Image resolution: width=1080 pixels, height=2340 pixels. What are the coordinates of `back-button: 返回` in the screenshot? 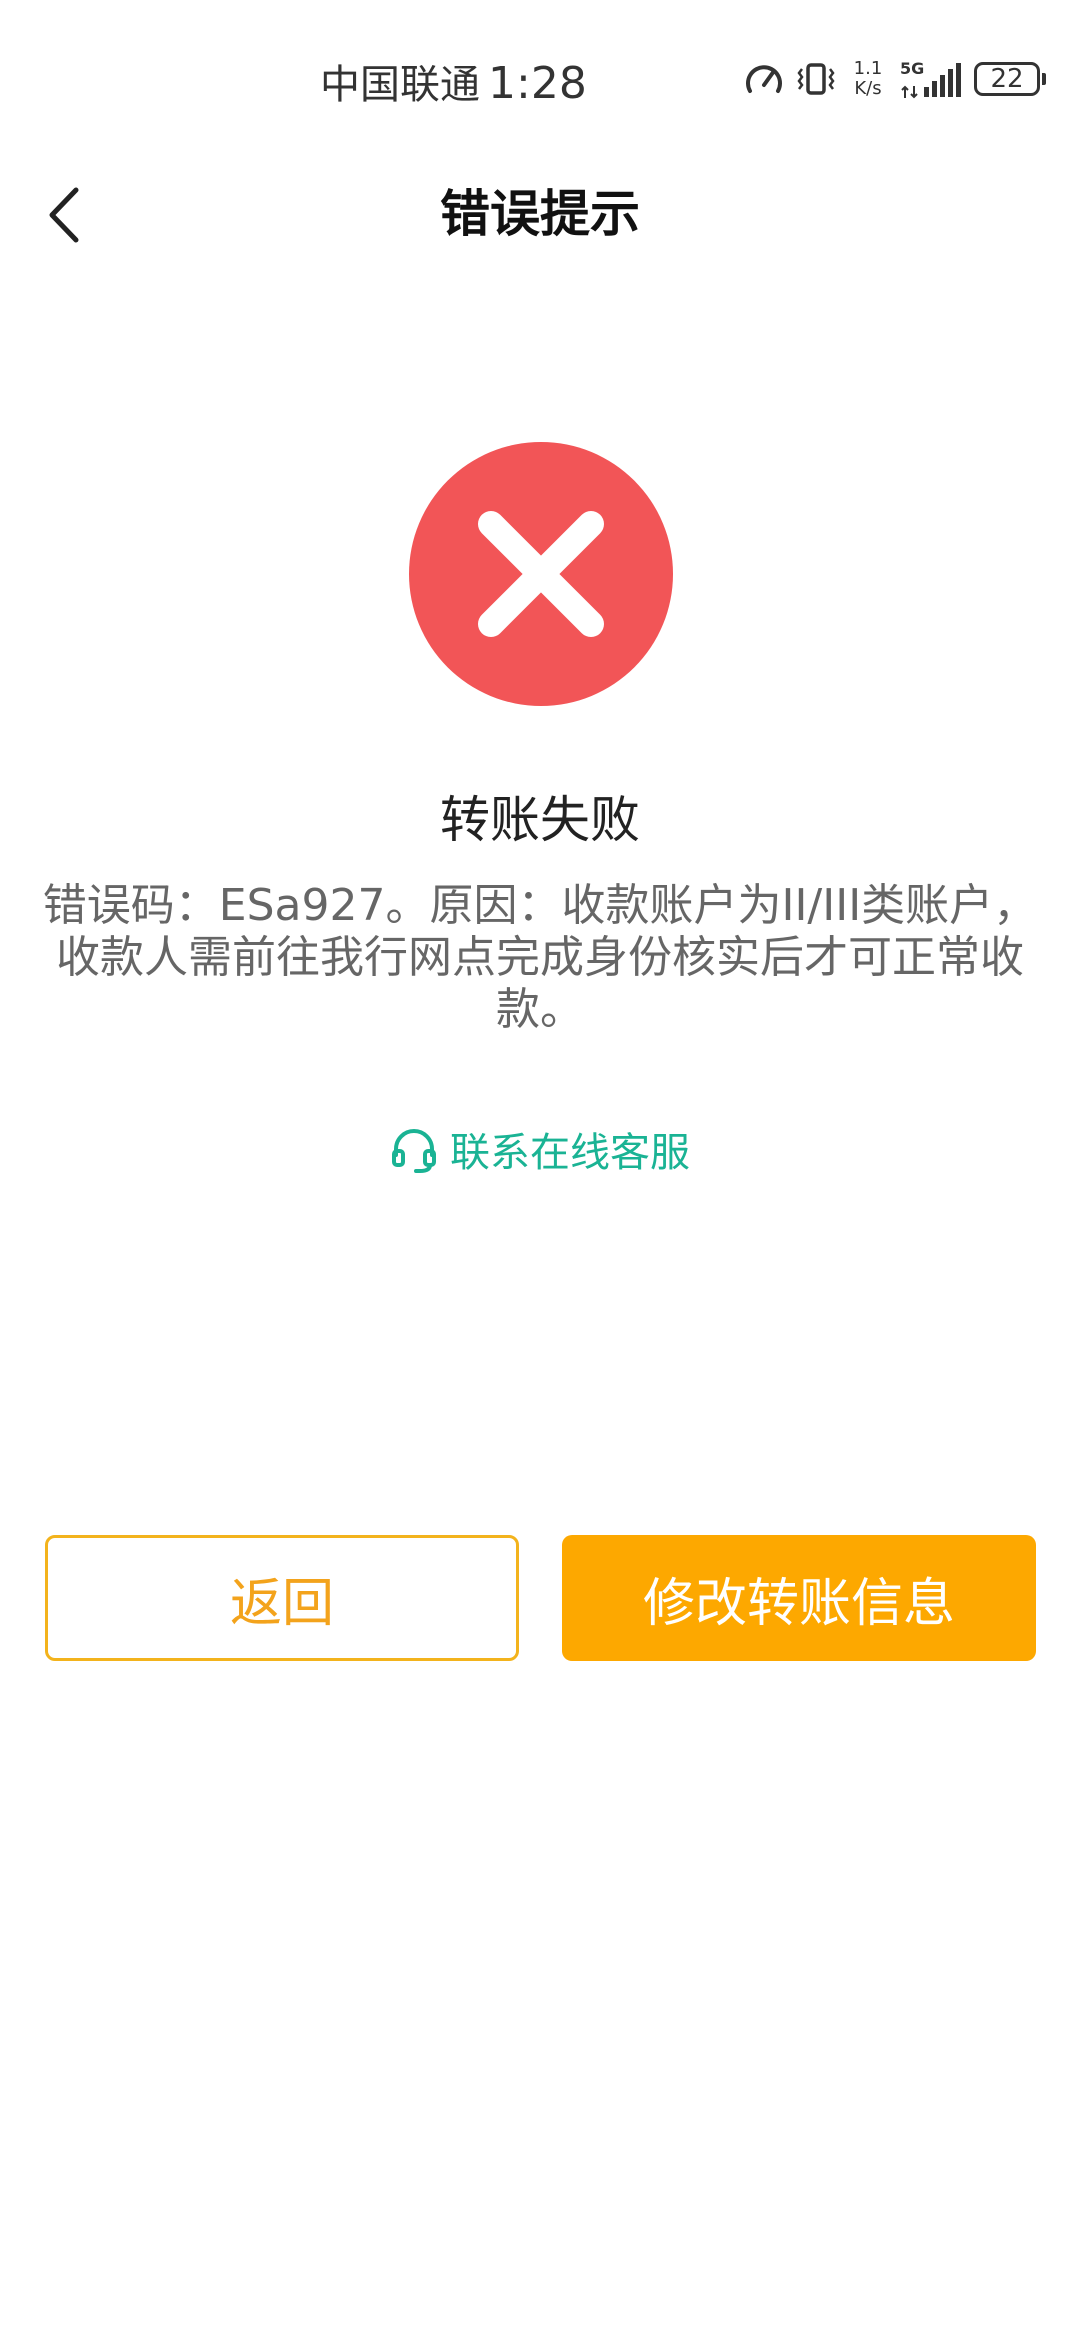 It's located at (282, 1598).